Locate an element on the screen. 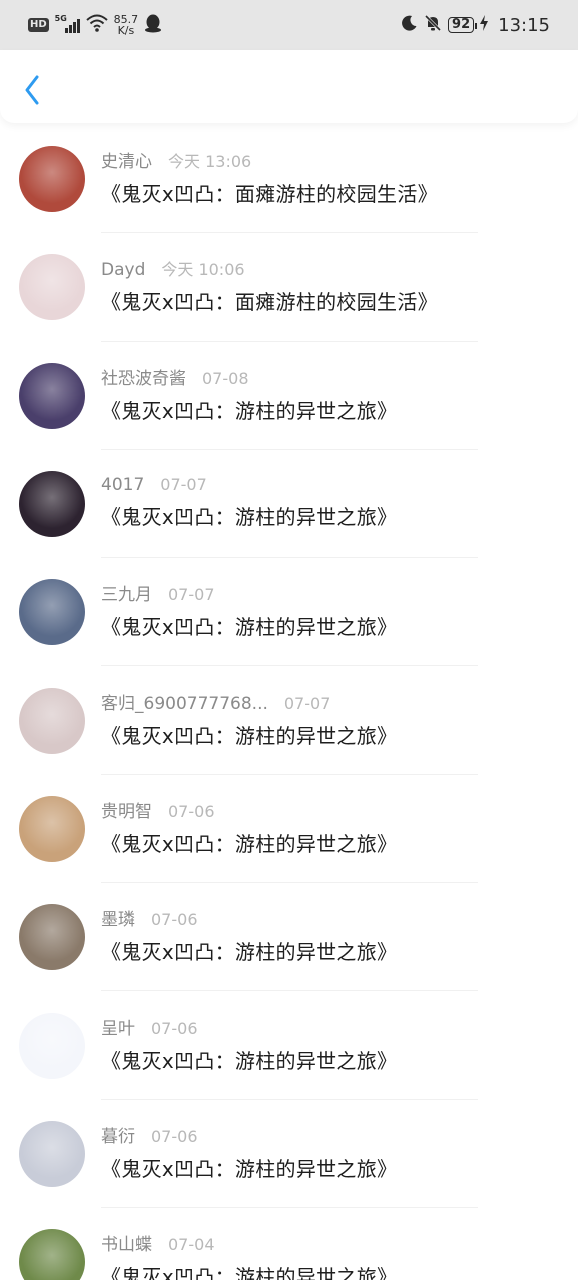  item-text: 客归_6900777768... 07-07 《鬼灭x凹凸：游柱的异世之旅》 is located at coordinates (249, 719).